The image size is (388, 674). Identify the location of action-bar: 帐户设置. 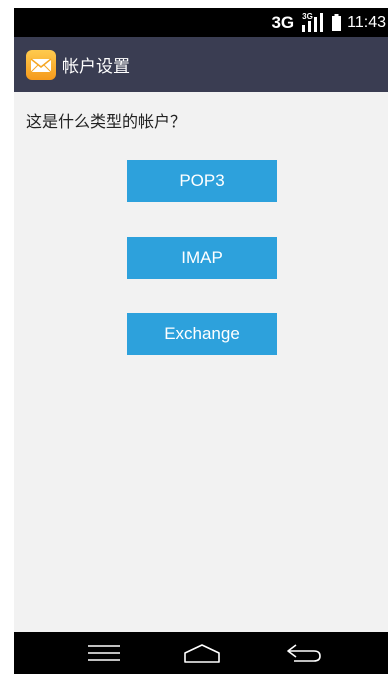
(201, 64).